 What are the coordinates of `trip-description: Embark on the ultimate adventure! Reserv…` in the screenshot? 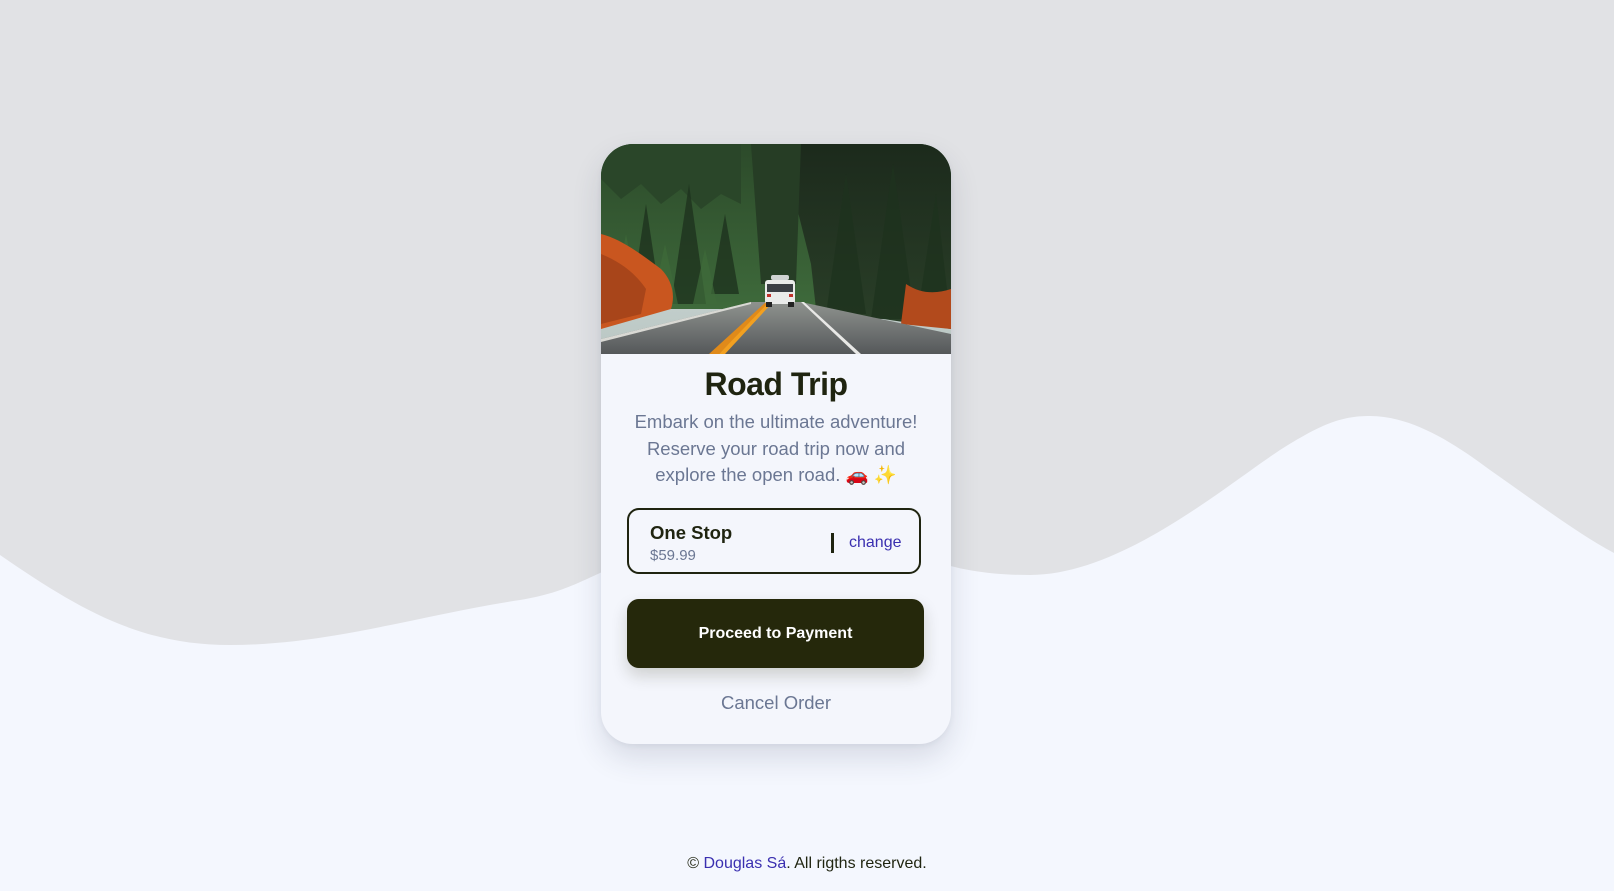 It's located at (776, 448).